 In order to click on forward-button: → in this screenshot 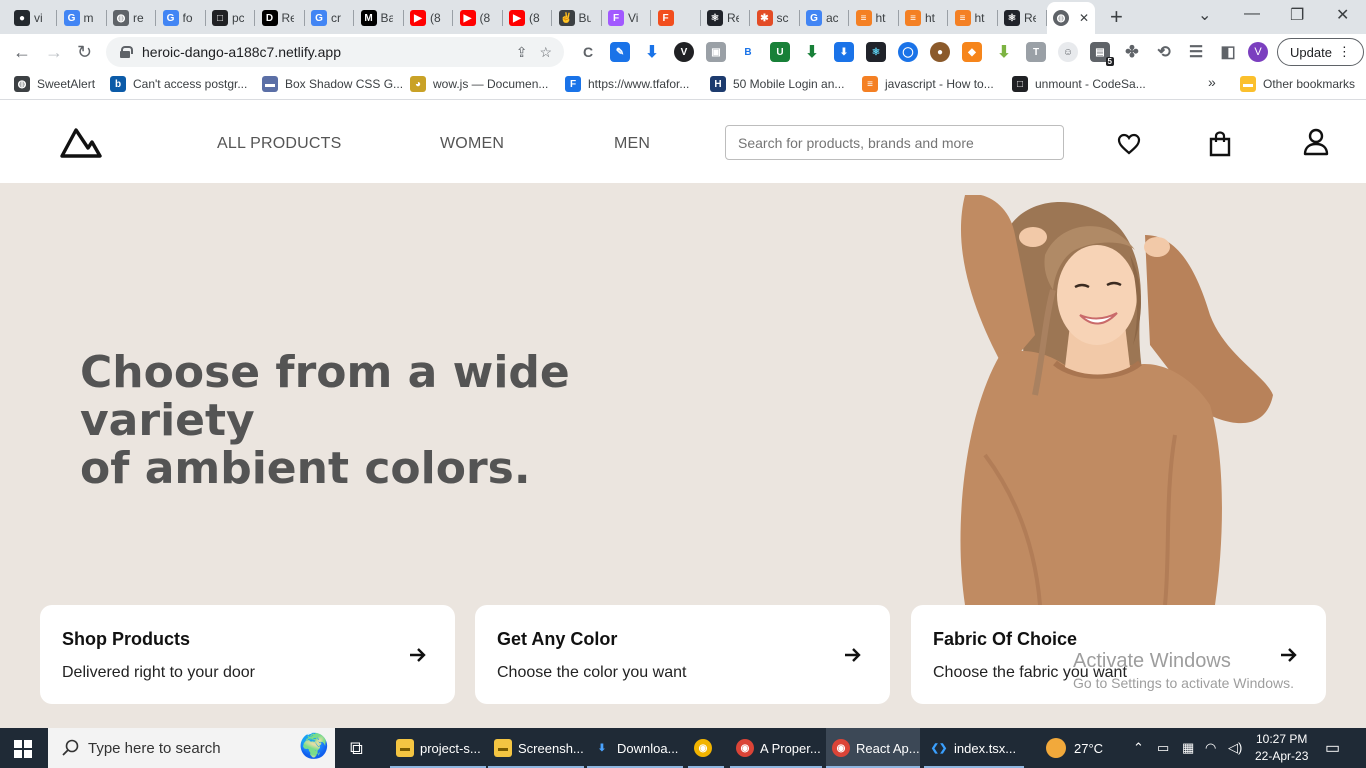, I will do `click(54, 52)`.